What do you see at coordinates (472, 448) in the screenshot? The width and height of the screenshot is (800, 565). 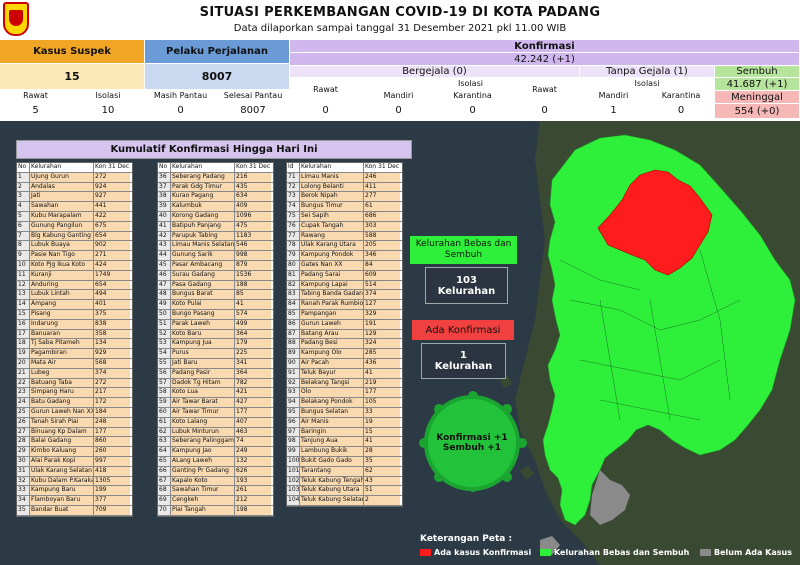 I see `virus-line2: Sembuh +1` at bounding box center [472, 448].